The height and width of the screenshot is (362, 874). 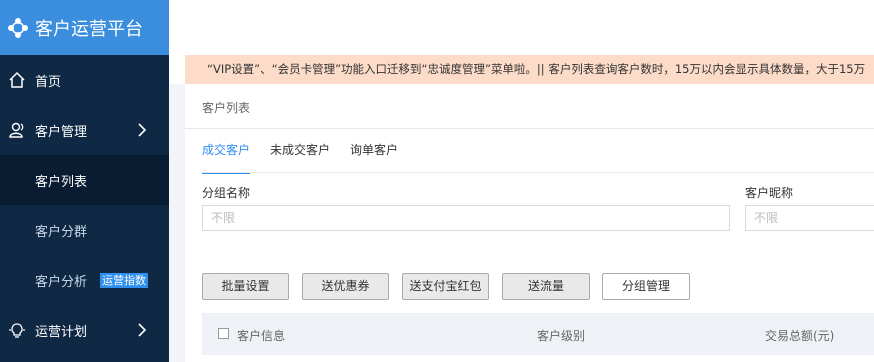 What do you see at coordinates (226, 108) in the screenshot?
I see `breadcrumb: 客户列表` at bounding box center [226, 108].